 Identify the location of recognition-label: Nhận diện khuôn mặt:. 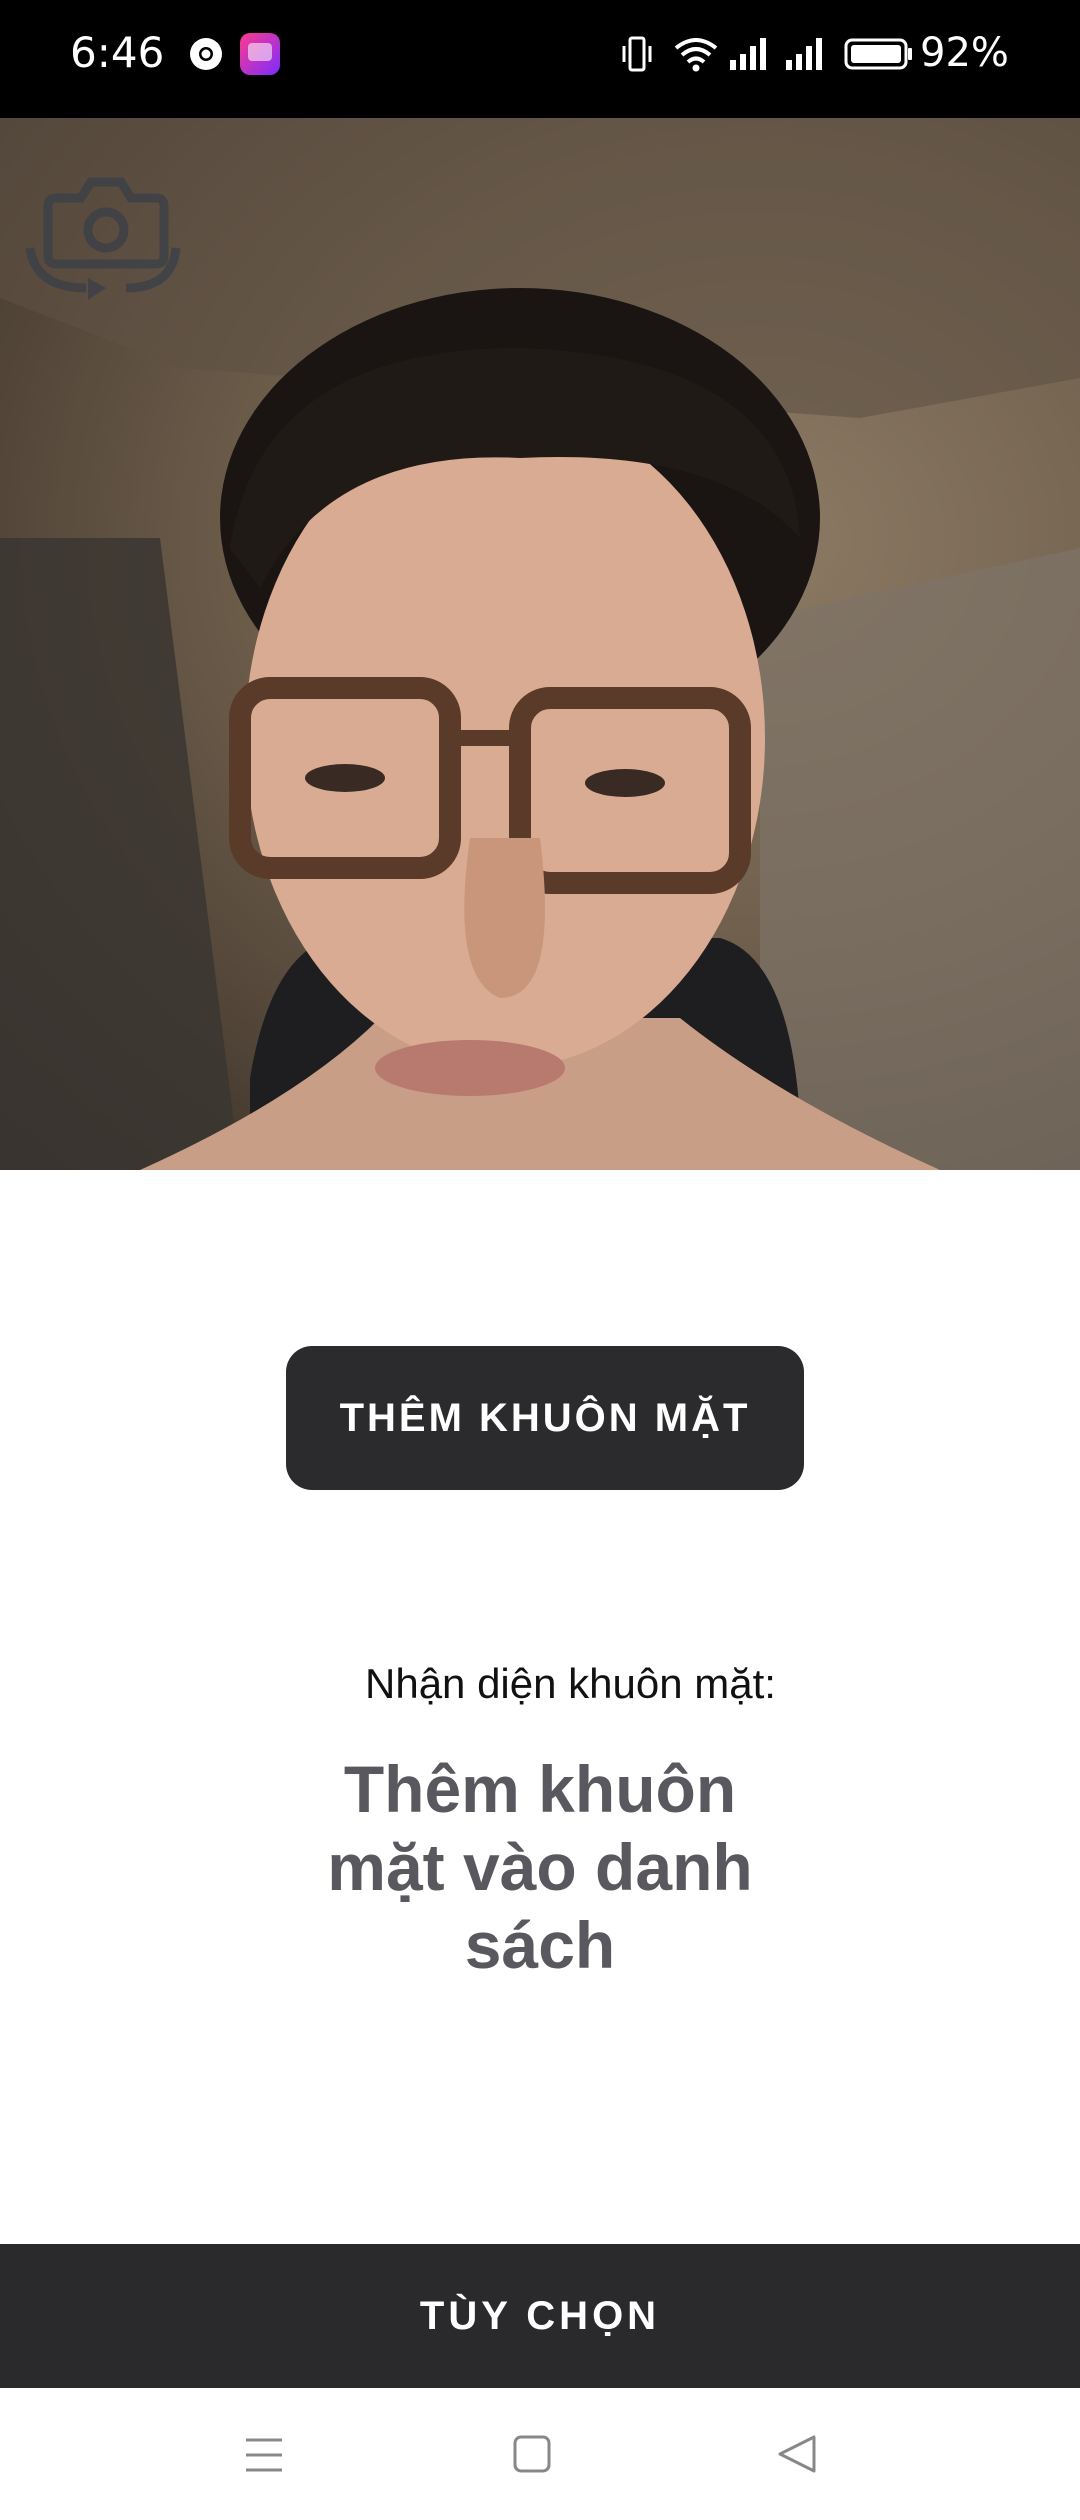
(570, 1683).